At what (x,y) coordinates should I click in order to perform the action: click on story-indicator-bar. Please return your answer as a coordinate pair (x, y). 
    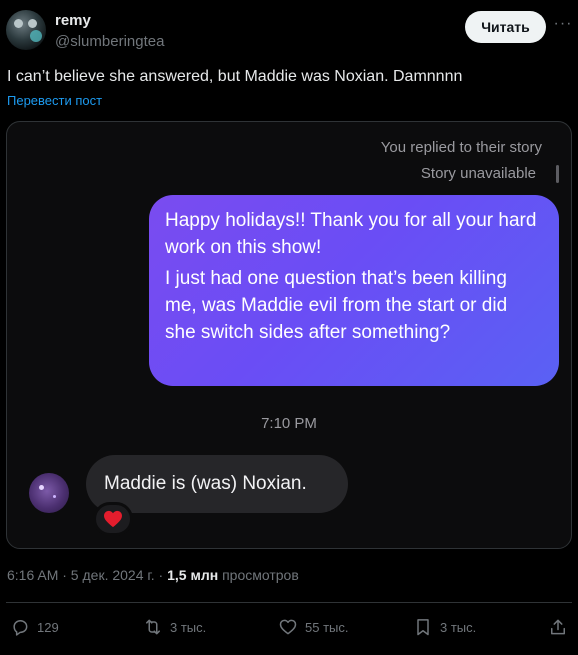
    Looking at the image, I should click on (557, 174).